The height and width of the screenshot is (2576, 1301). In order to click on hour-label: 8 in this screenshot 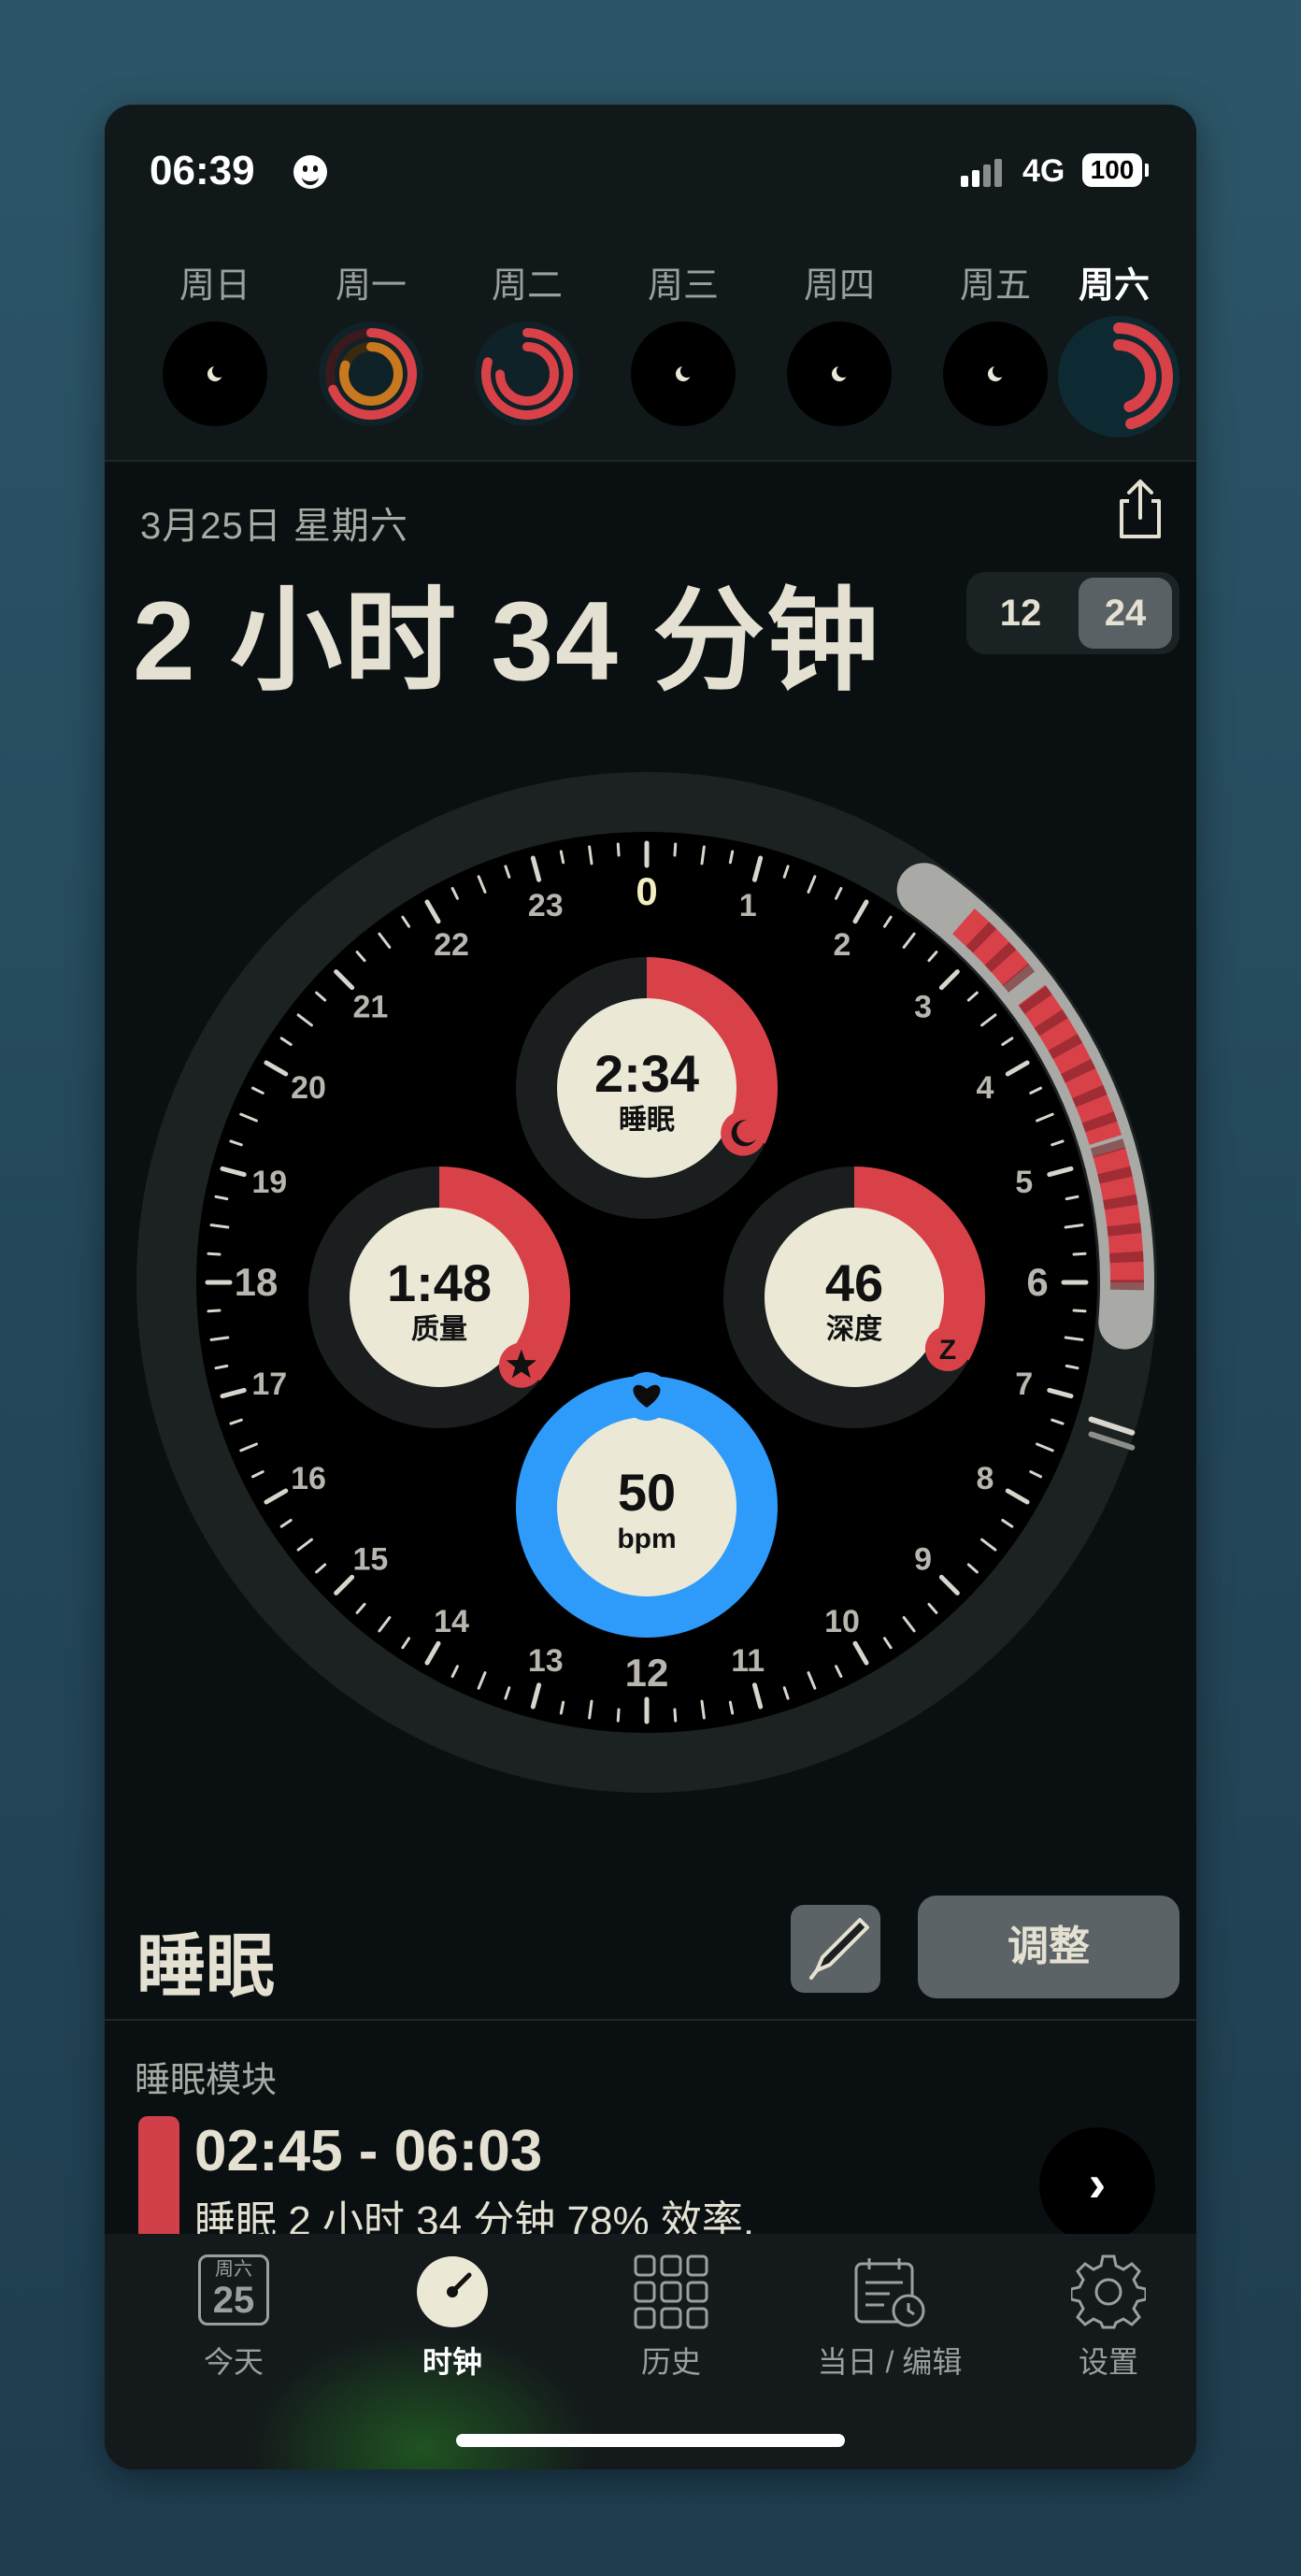, I will do `click(985, 1478)`.